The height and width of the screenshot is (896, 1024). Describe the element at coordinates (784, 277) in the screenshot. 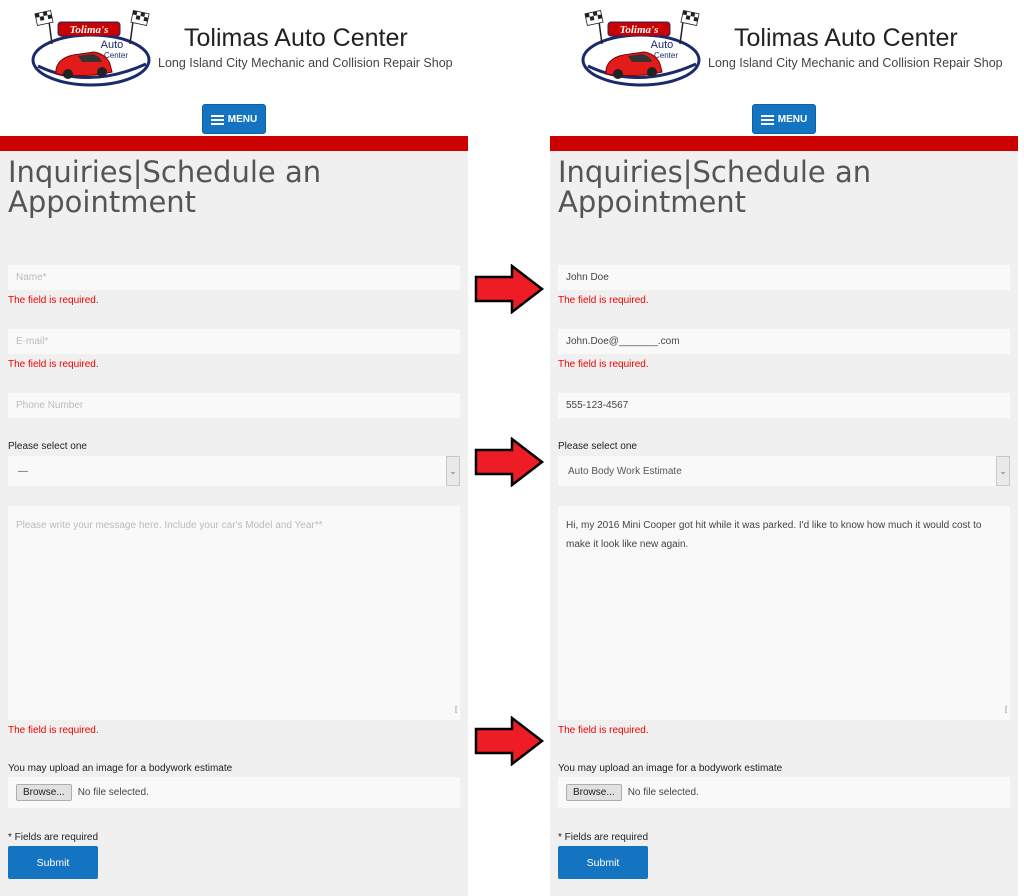

I see `name-input: John Doe` at that location.